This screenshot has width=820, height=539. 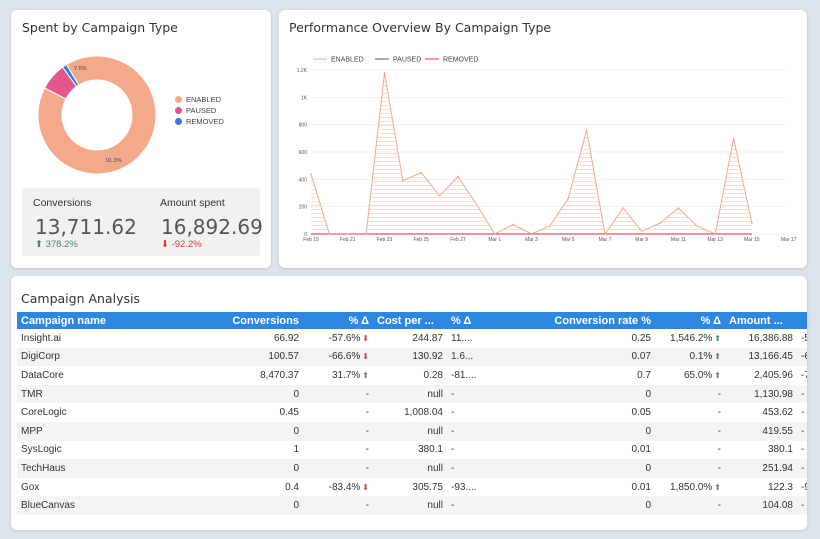 I want to click on y-tick-label: 1K, so click(x=304, y=98).